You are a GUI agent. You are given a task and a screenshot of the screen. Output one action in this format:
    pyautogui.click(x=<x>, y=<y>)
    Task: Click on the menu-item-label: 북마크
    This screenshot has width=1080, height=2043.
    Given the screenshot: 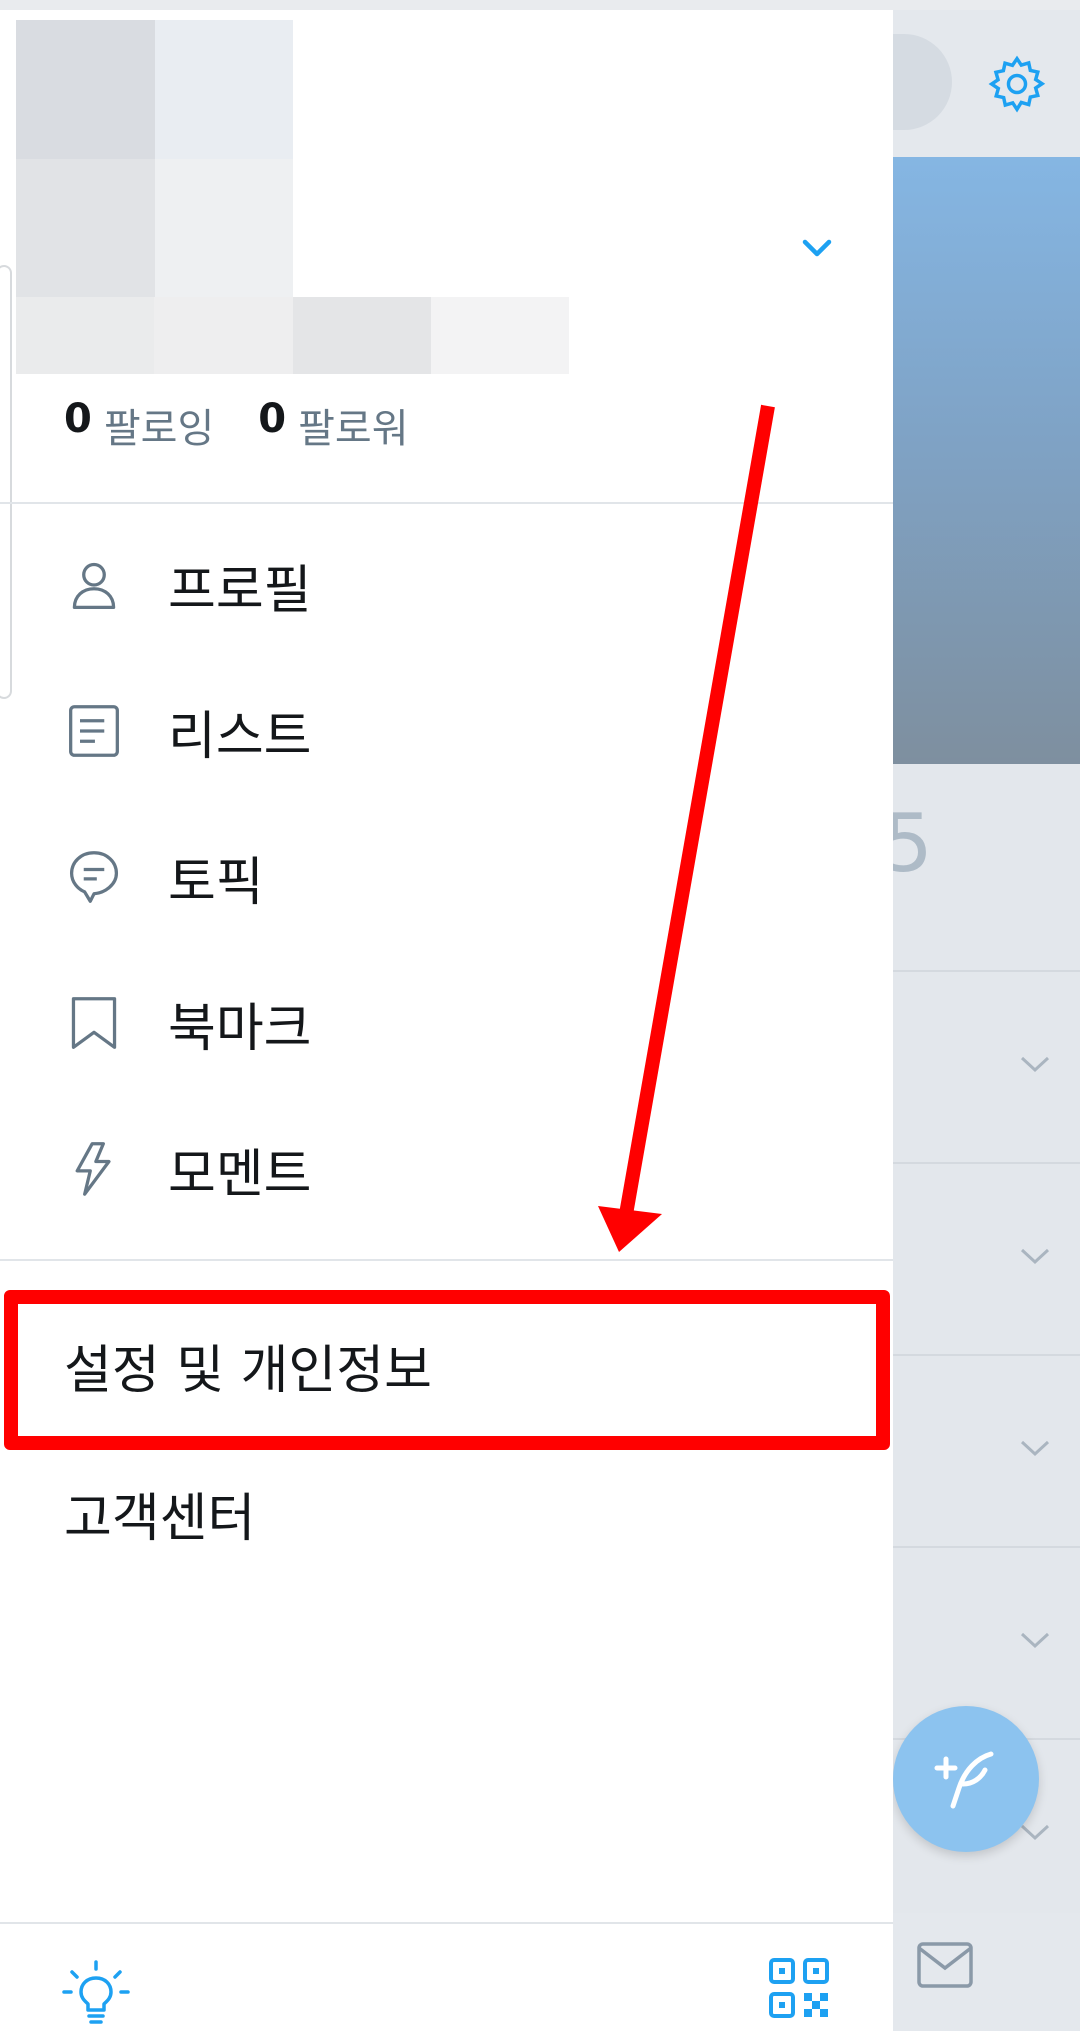 What is the action you would take?
    pyautogui.click(x=240, y=1028)
    